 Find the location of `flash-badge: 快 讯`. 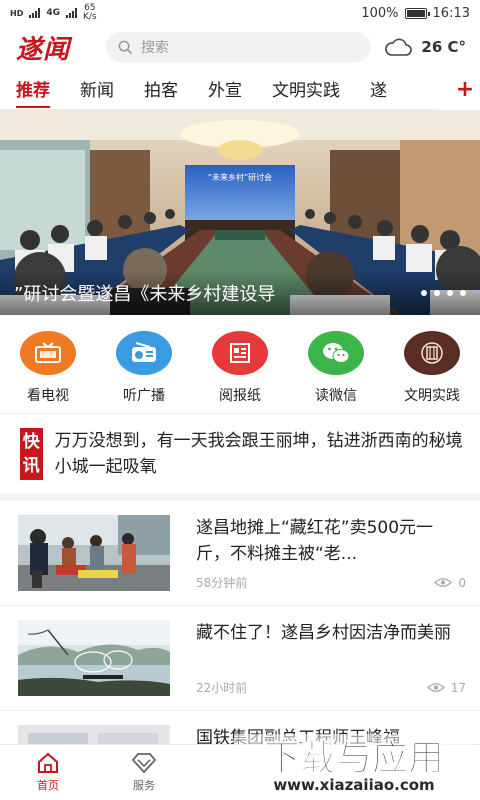

flash-badge: 快 讯 is located at coordinates (31, 453).